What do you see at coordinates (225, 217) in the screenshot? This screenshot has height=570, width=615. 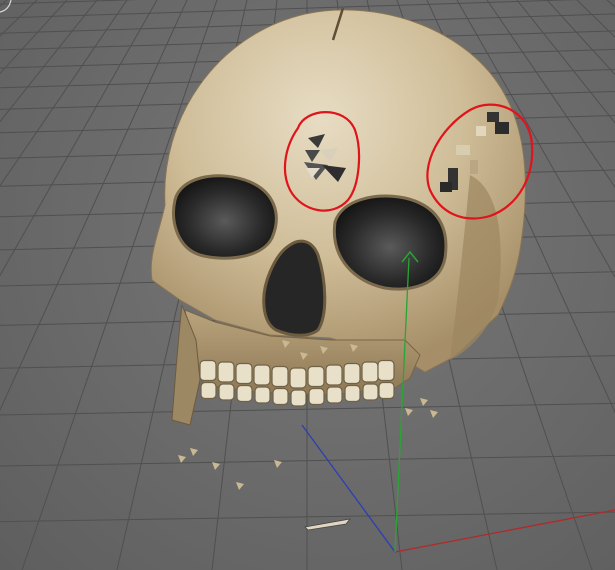 I see `left-eye-socket` at bounding box center [225, 217].